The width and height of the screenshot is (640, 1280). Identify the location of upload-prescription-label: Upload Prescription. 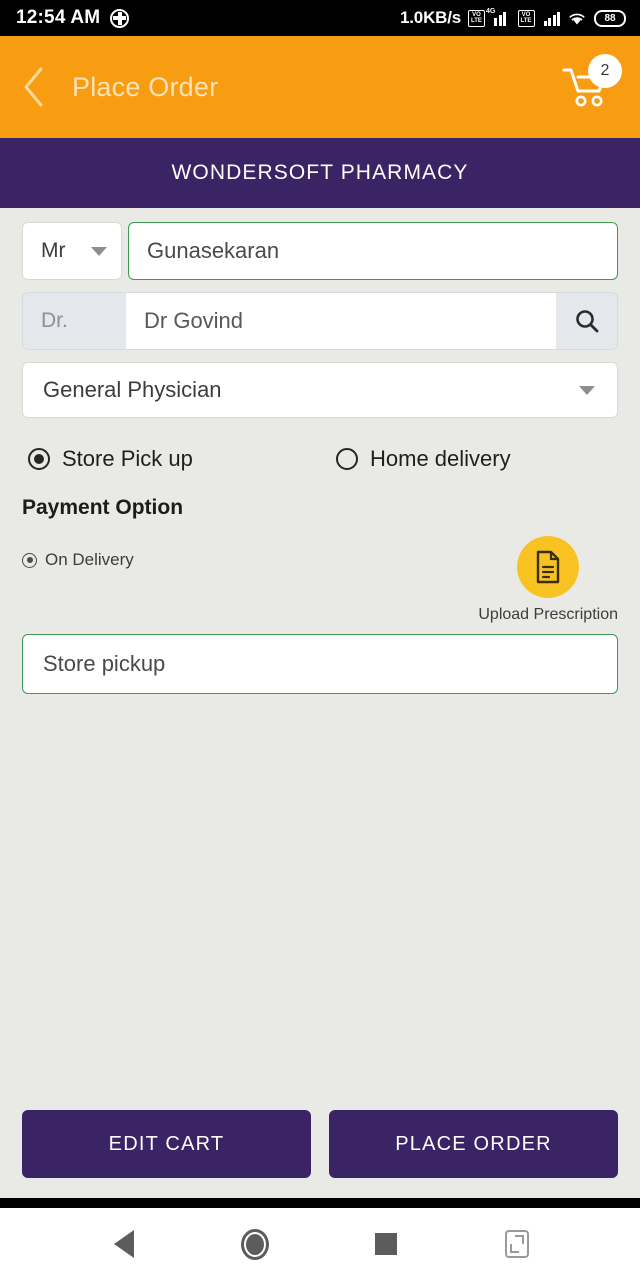
(548, 614).